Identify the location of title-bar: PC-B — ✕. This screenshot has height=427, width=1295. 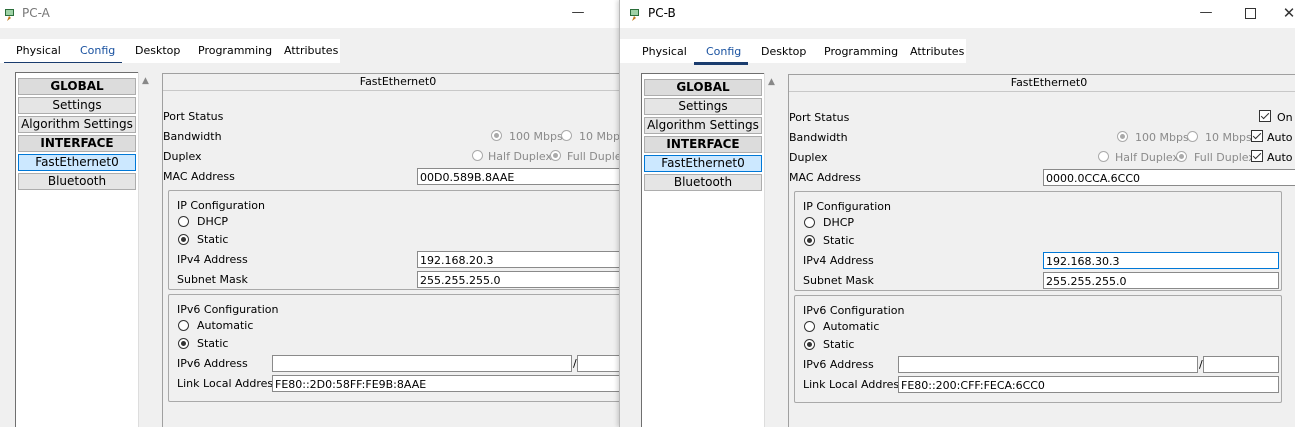
(957, 14).